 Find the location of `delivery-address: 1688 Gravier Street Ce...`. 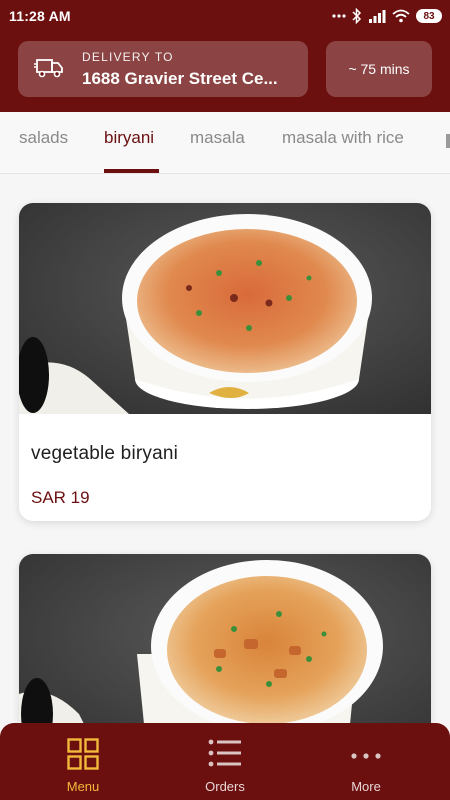

delivery-address: 1688 Gravier Street Ce... is located at coordinates (180, 78).